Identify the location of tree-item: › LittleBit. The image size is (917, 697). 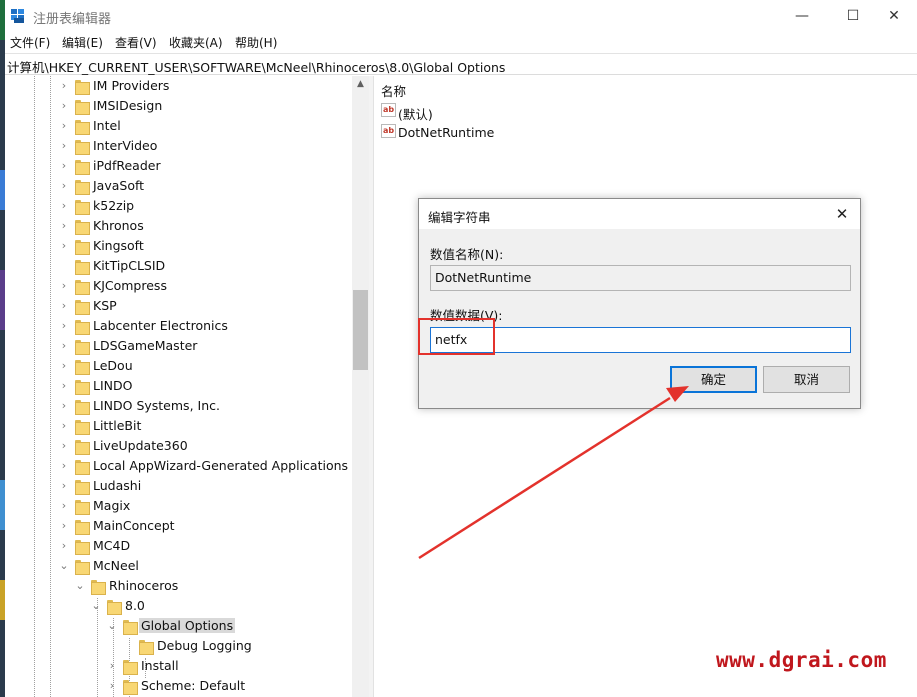
(181, 426).